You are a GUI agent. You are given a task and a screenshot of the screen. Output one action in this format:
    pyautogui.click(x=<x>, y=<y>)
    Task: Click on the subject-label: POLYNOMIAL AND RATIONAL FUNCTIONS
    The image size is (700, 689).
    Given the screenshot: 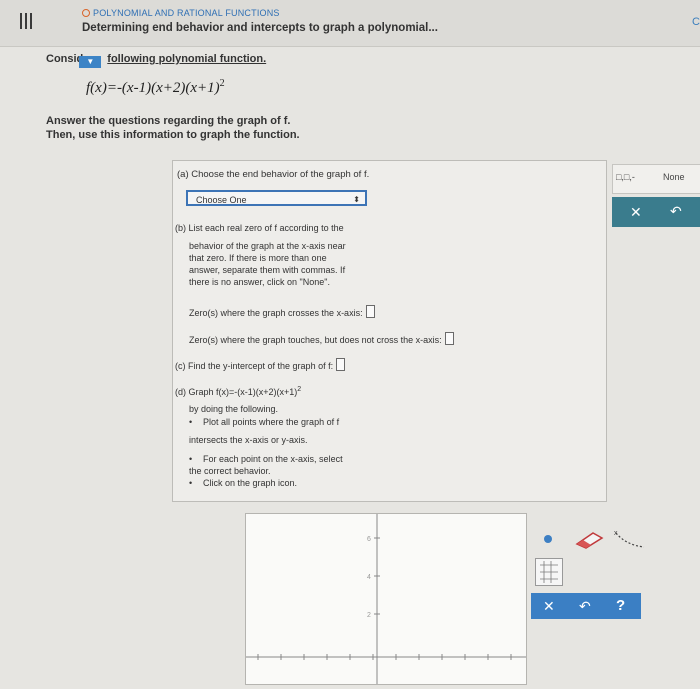 What is the action you would take?
    pyautogui.click(x=181, y=13)
    